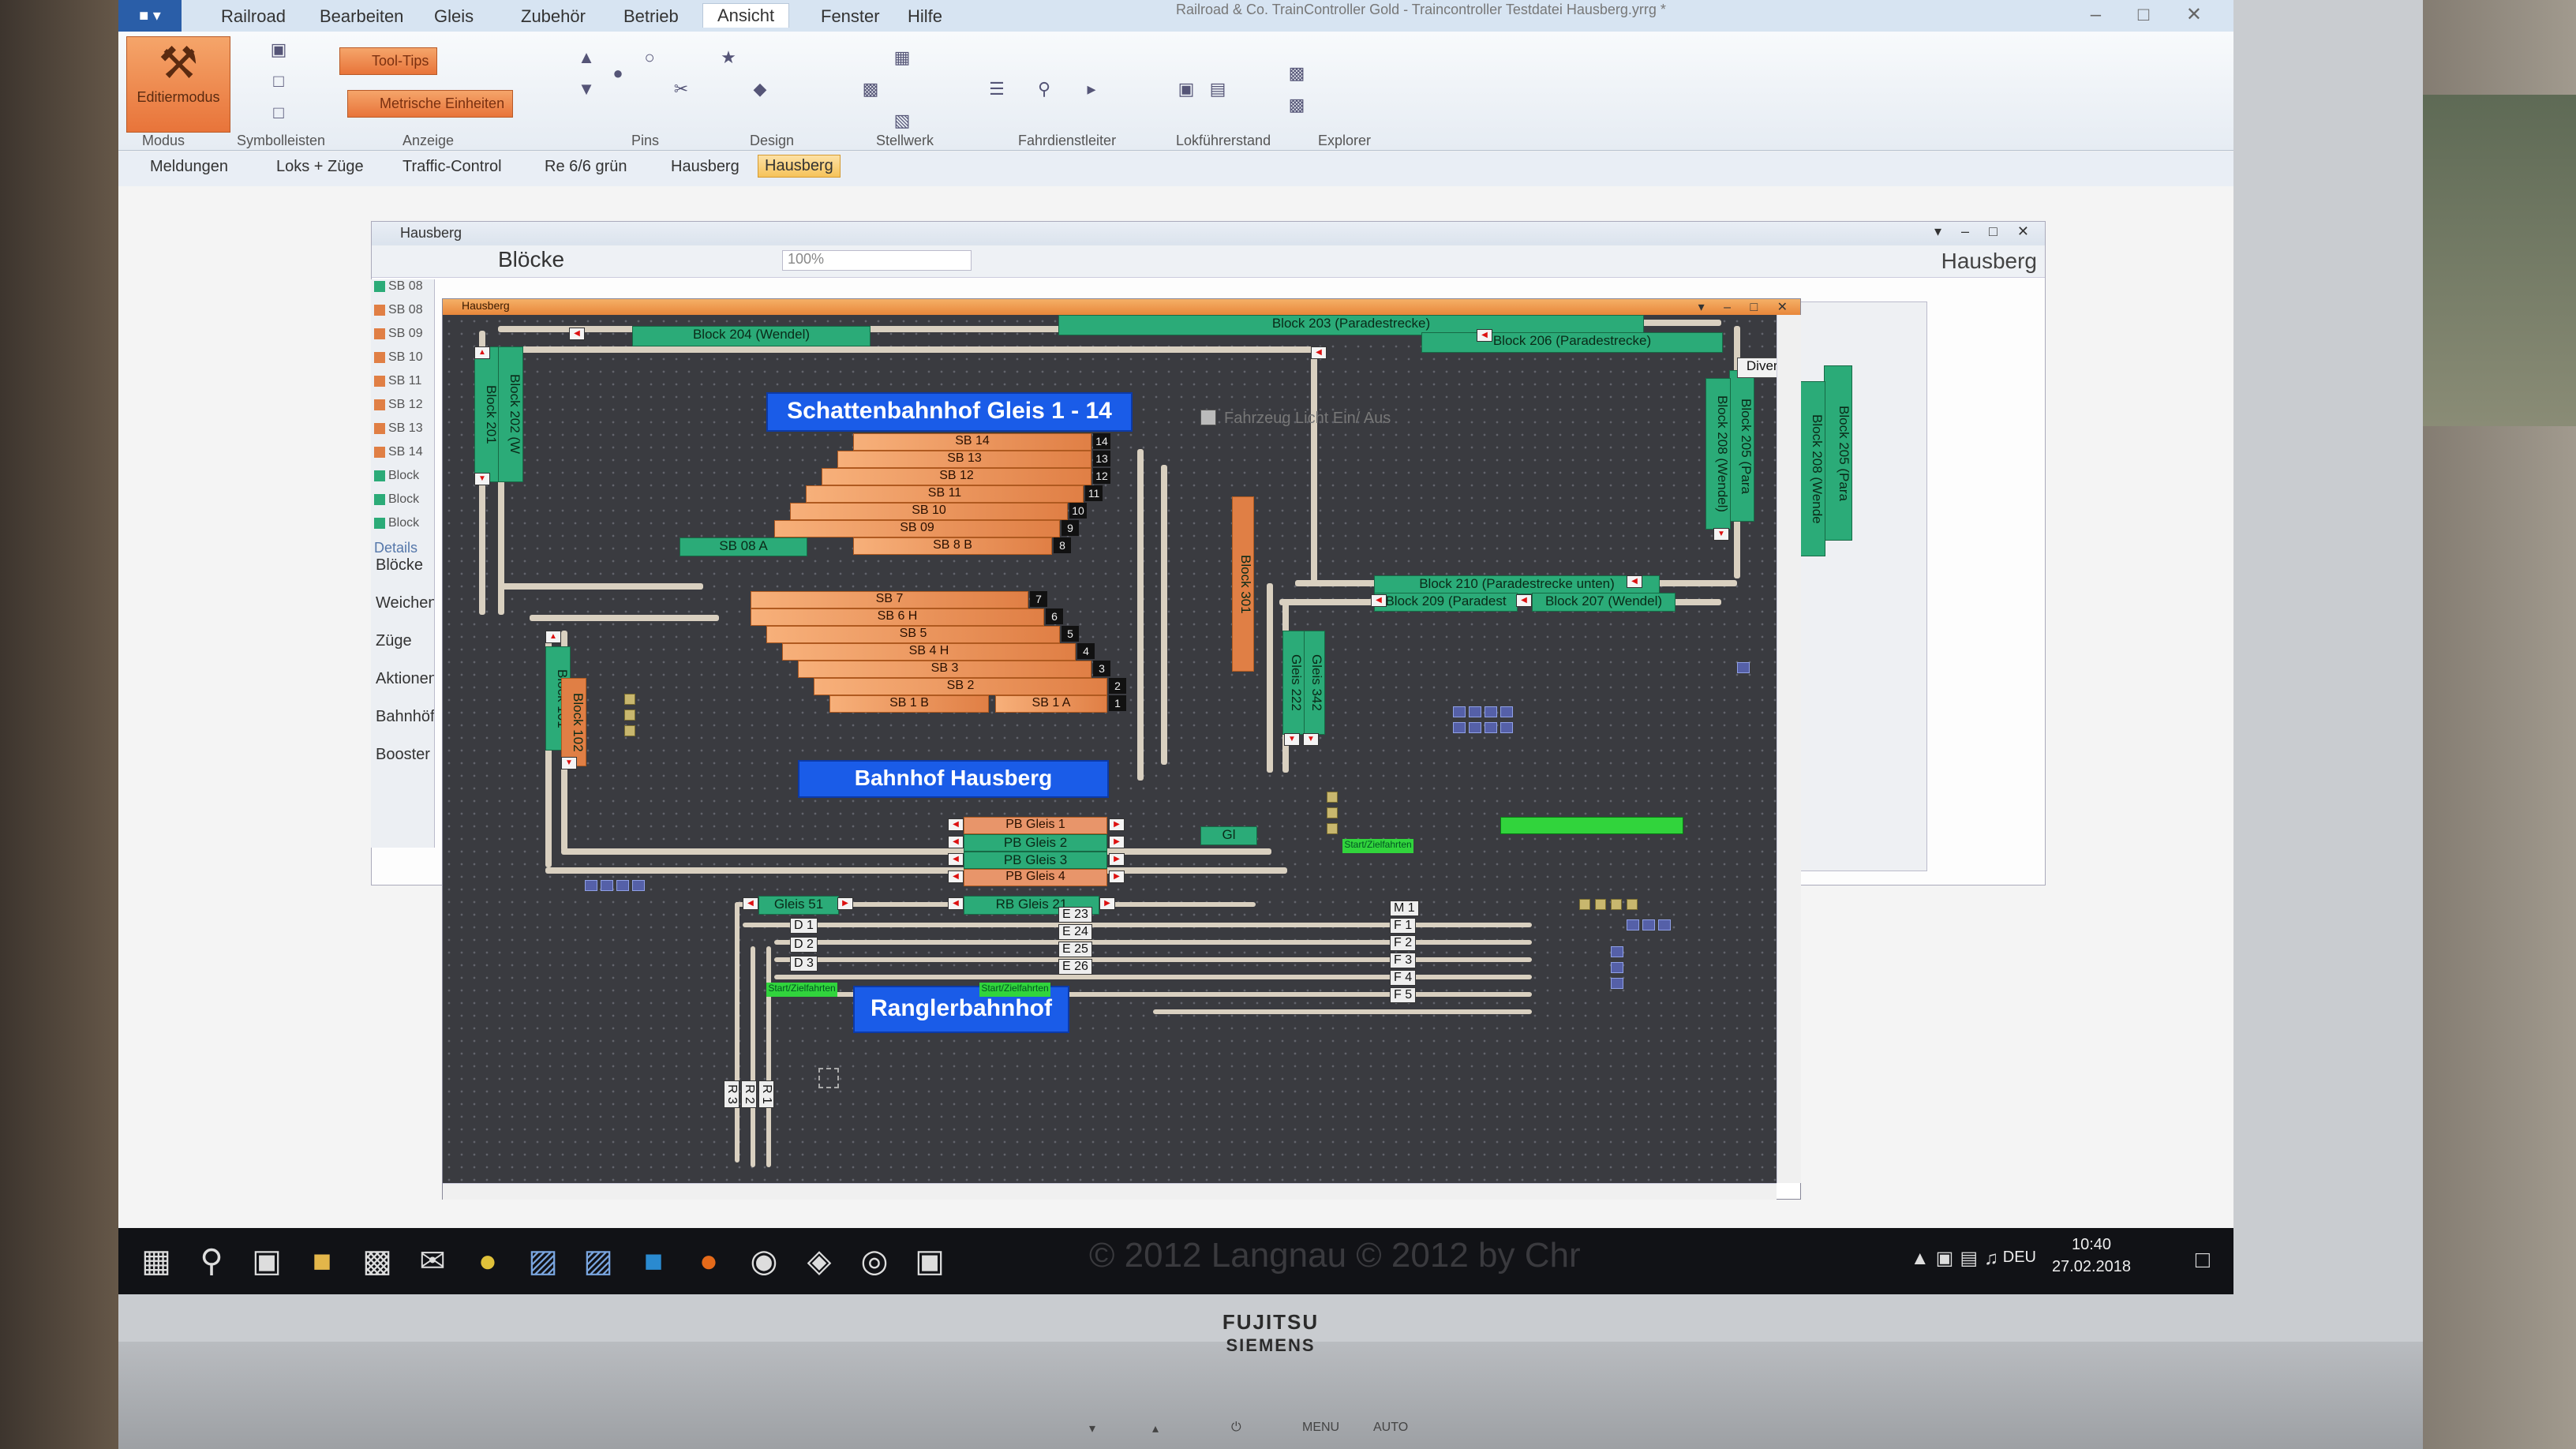  What do you see at coordinates (1403, 926) in the screenshot?
I see `depot-f1: F 1` at bounding box center [1403, 926].